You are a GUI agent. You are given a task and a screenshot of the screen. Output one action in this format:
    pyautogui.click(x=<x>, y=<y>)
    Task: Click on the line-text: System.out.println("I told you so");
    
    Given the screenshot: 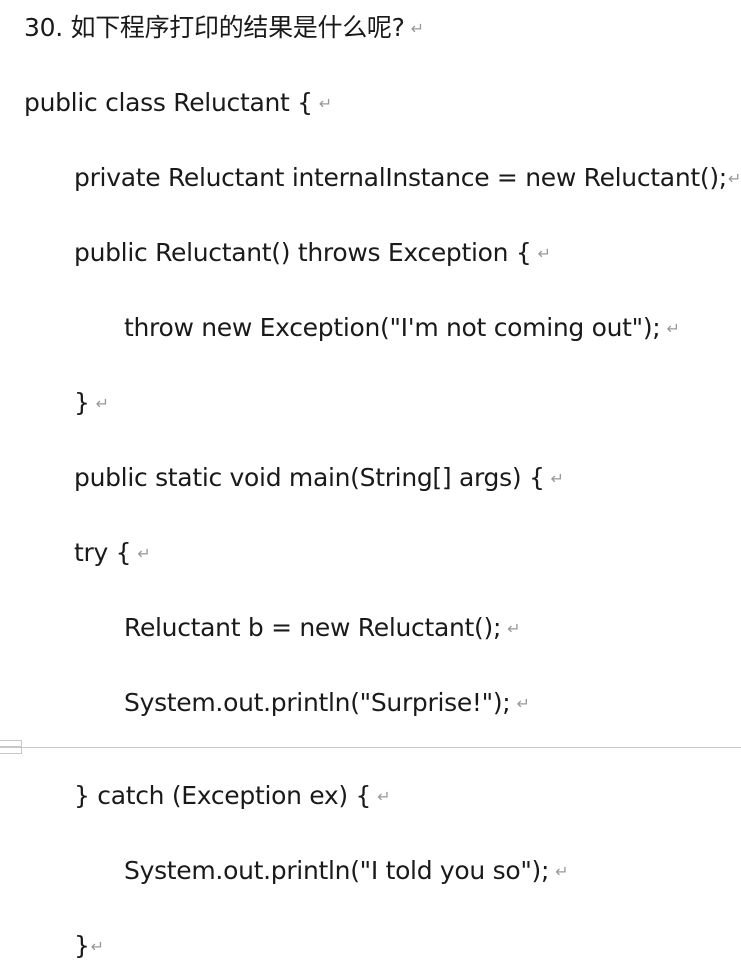 What is the action you would take?
    pyautogui.click(x=337, y=870)
    